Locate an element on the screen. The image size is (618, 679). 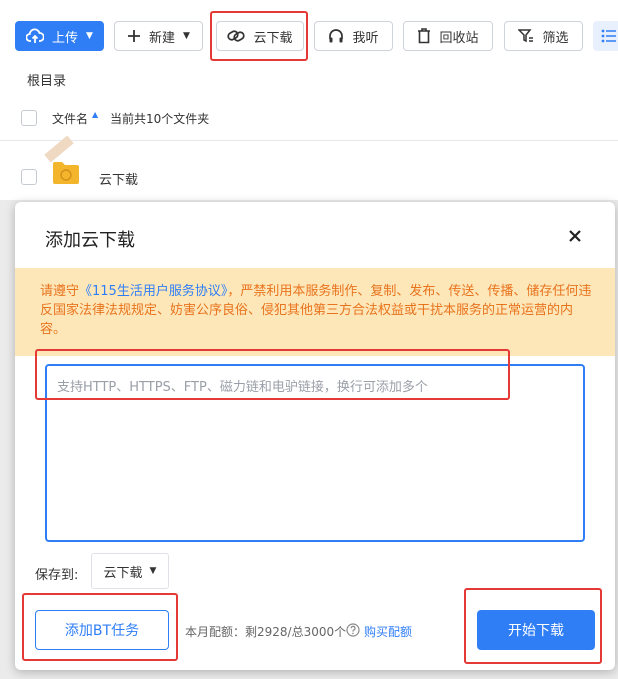
new-button: 新建 ▼ is located at coordinates (158, 36).